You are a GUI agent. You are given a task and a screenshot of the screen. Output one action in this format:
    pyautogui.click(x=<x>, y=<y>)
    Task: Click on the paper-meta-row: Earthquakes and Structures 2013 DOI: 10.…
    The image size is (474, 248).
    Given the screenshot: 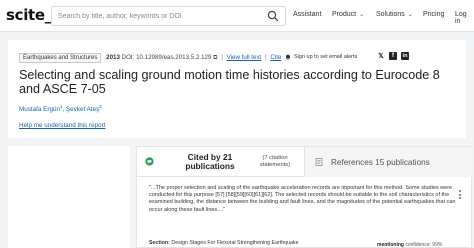 What is the action you would take?
    pyautogui.click(x=150, y=58)
    